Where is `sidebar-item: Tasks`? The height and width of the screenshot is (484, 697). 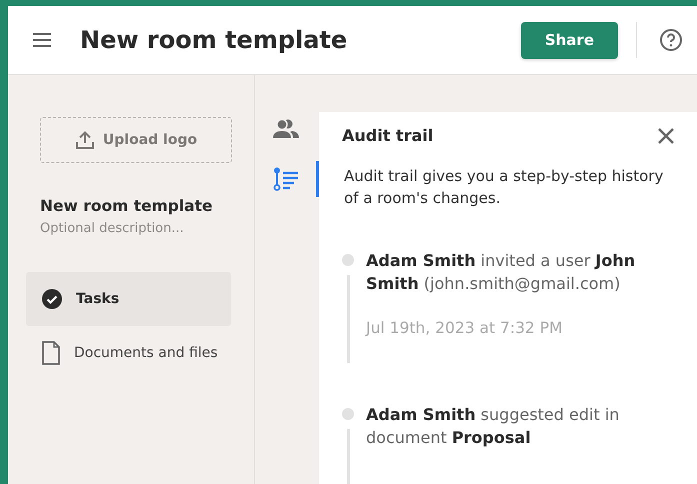 sidebar-item: Tasks is located at coordinates (128, 299).